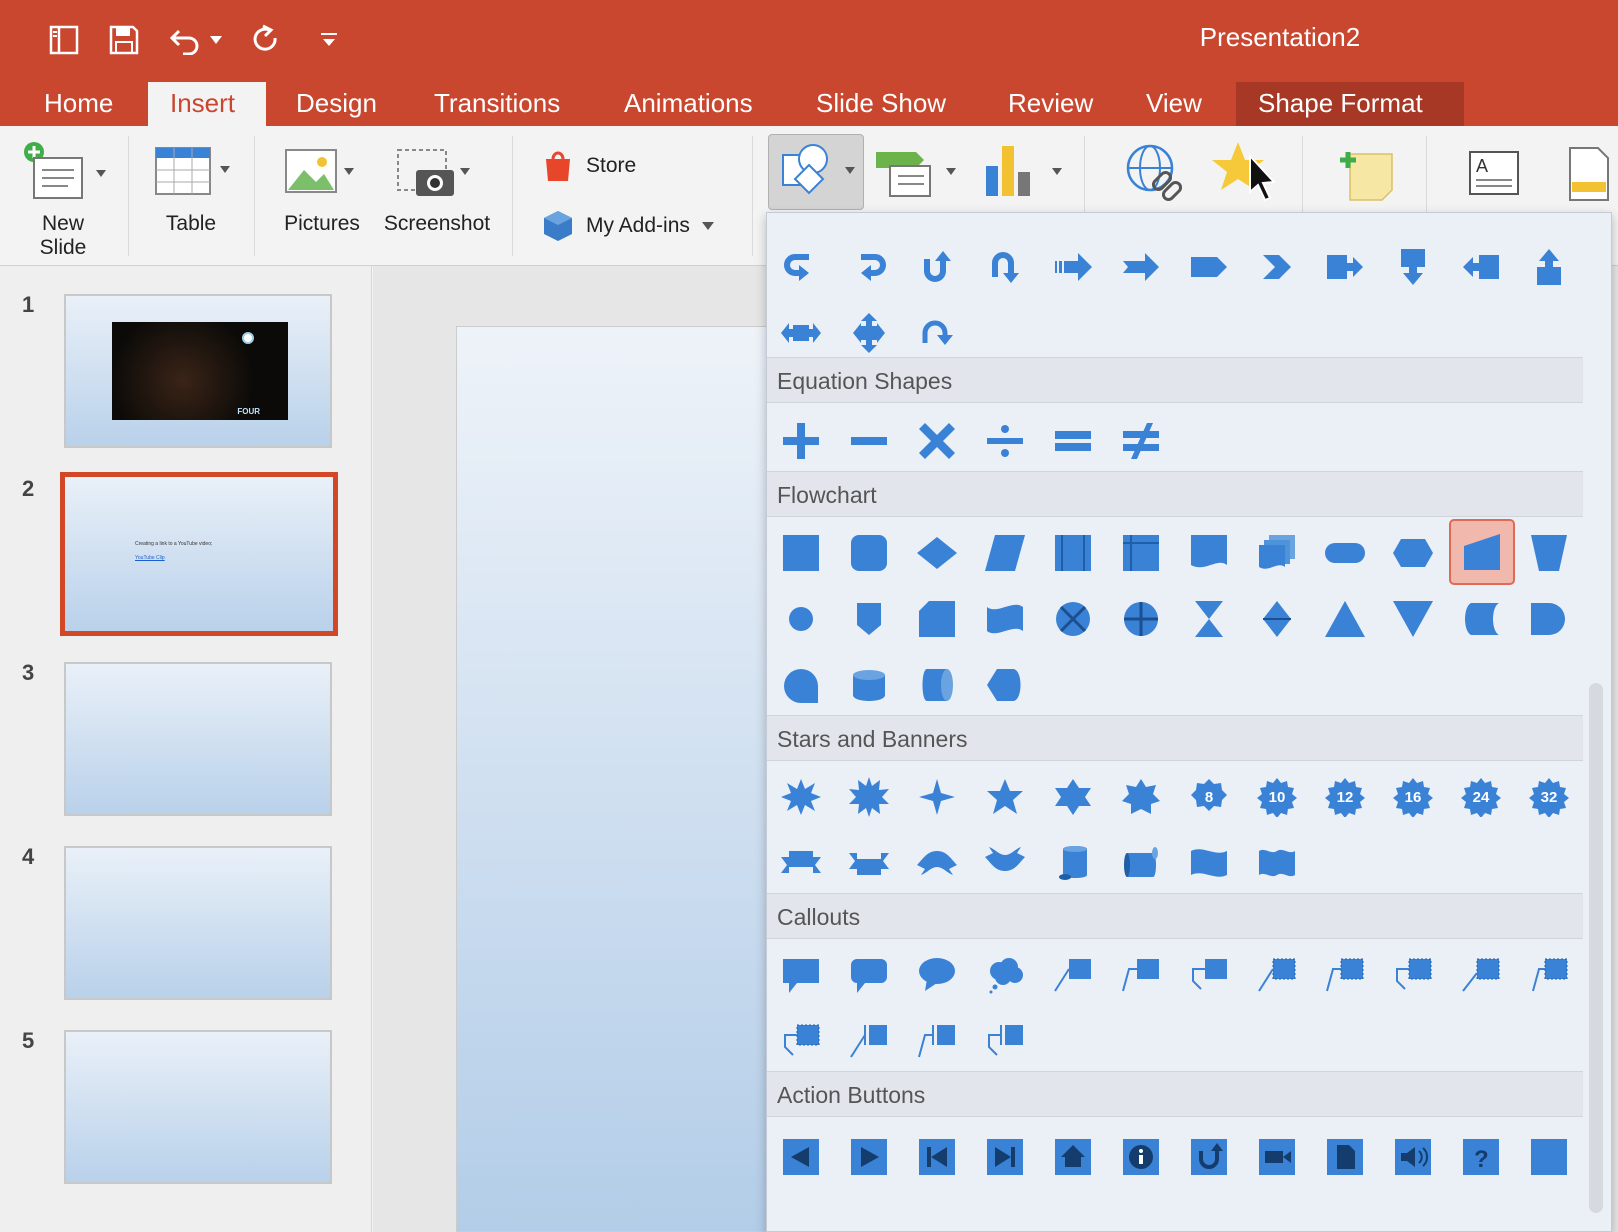 This screenshot has width=1618, height=1232. Describe the element at coordinates (1413, 797) in the screenshot. I see `star-16-point-icon: 16` at that location.